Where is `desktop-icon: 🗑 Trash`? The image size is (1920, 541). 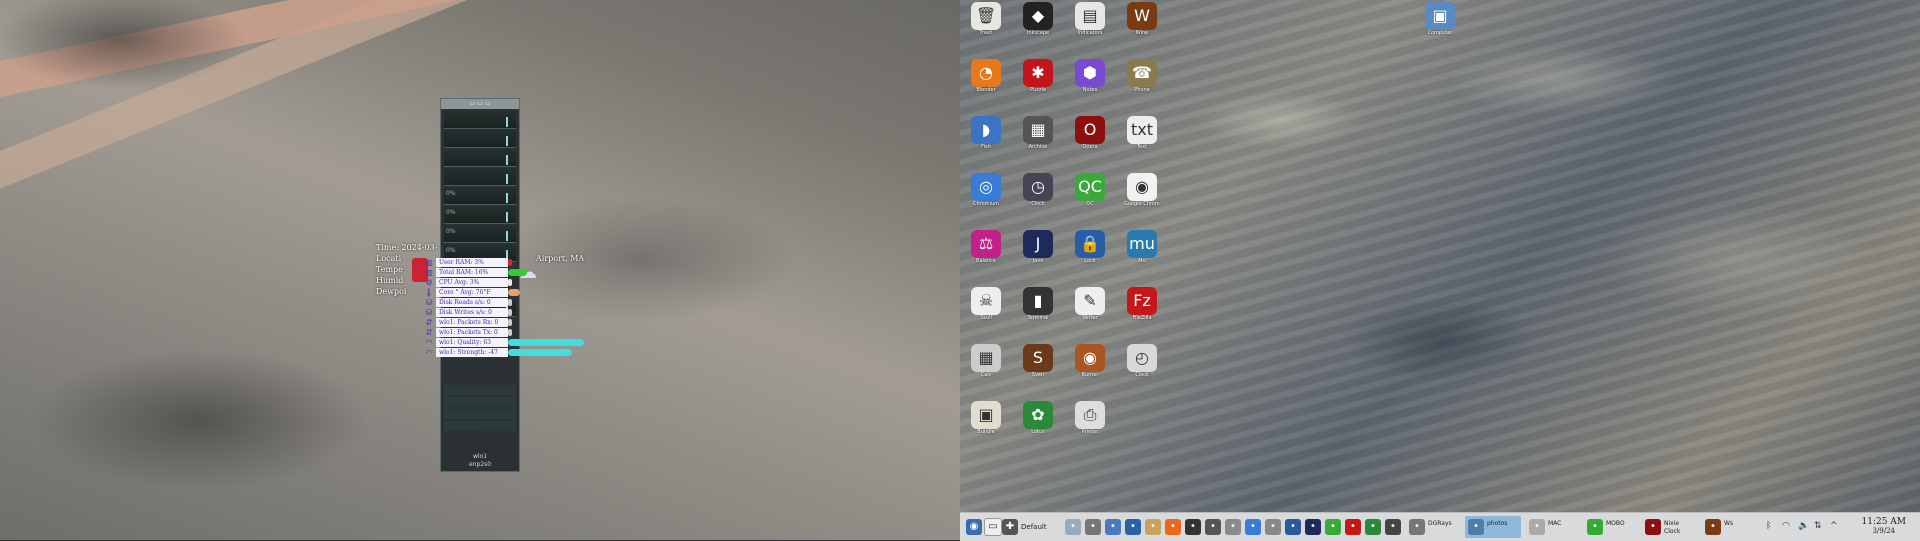 desktop-icon: 🗑 Trash is located at coordinates (986, 19).